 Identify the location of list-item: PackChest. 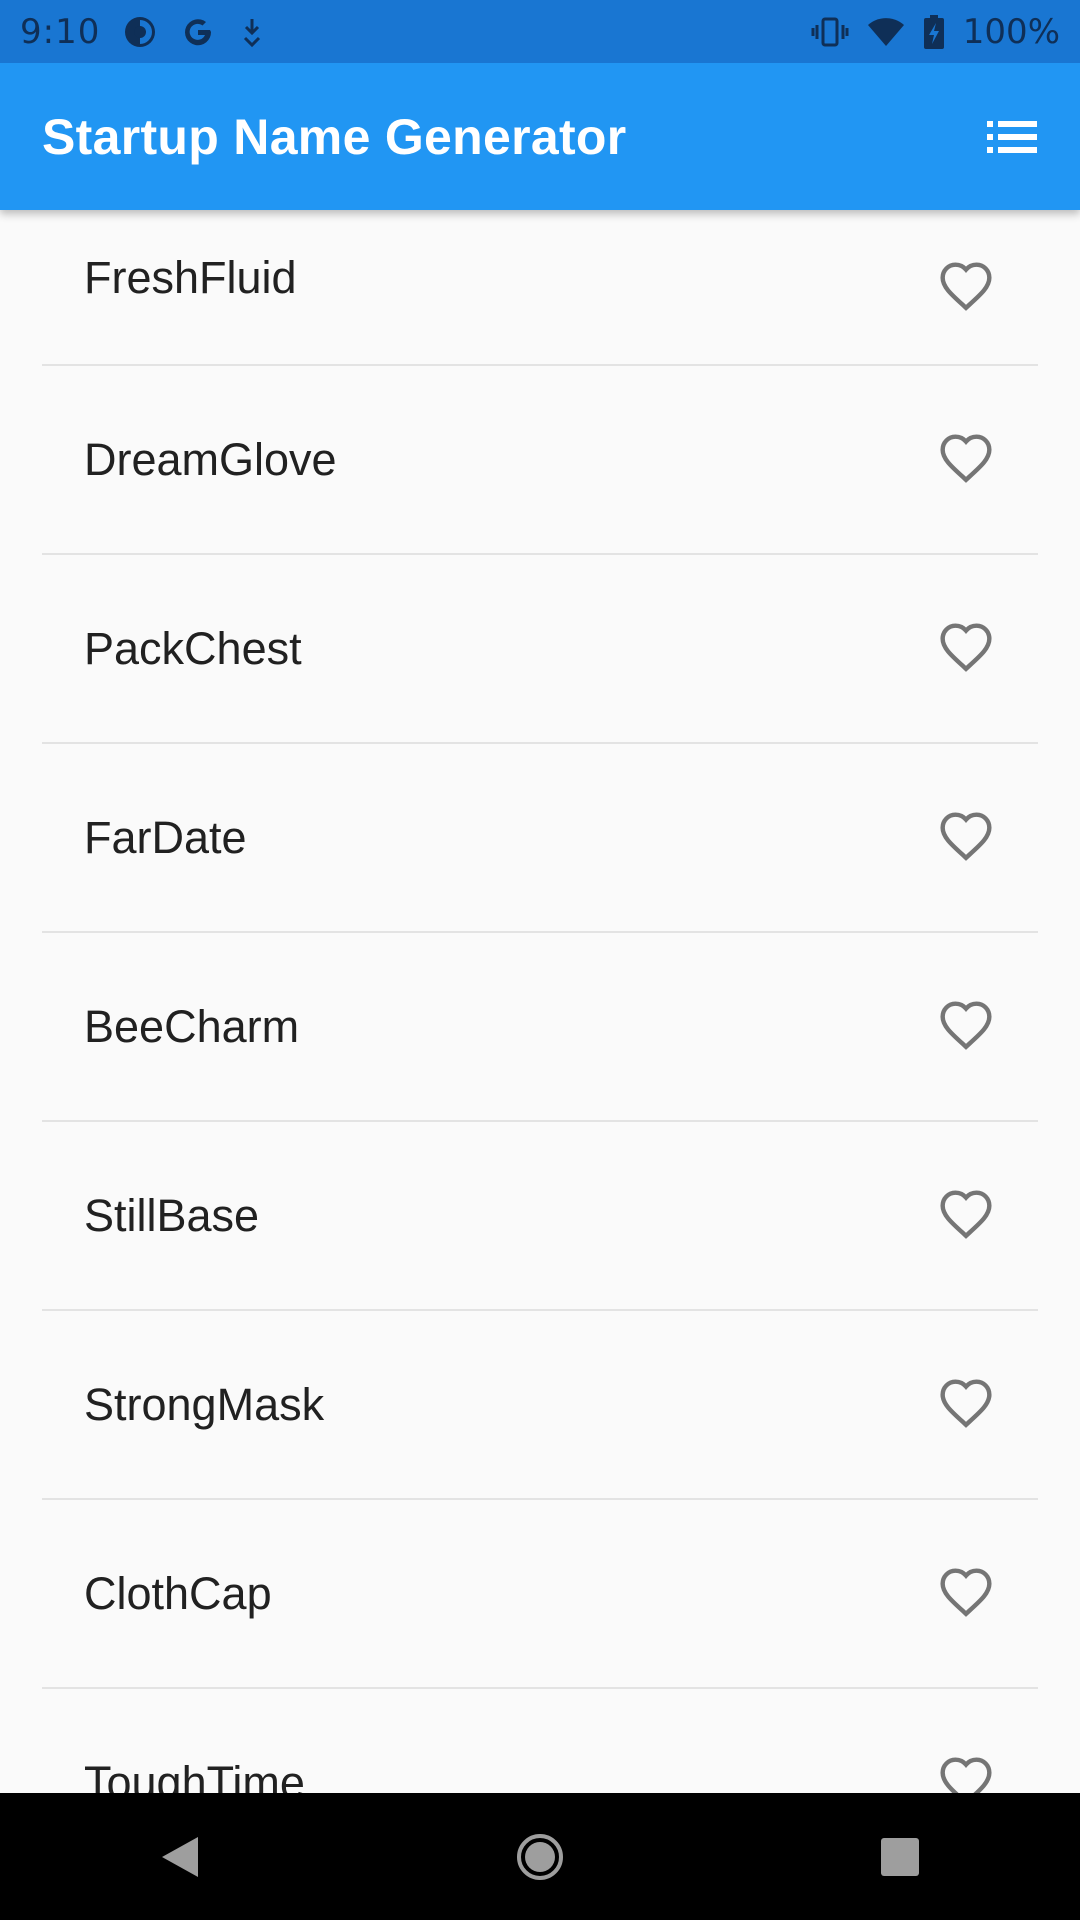
(540, 649).